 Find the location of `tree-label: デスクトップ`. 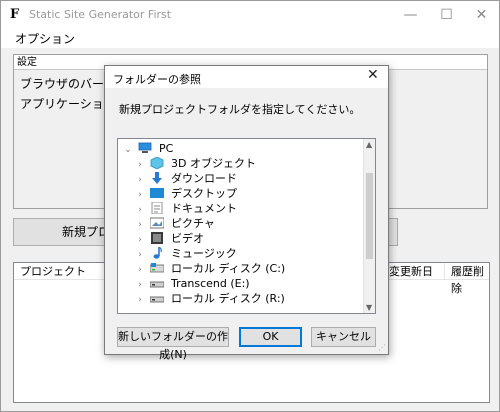

tree-label: デスクトップ is located at coordinates (204, 193).